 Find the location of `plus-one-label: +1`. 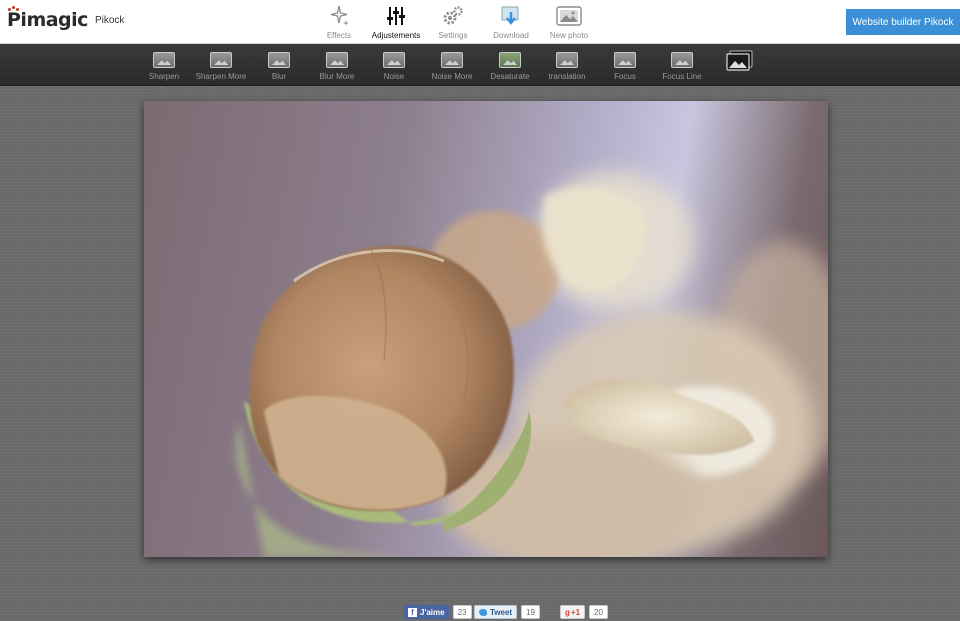

plus-one-label: +1 is located at coordinates (575, 612).